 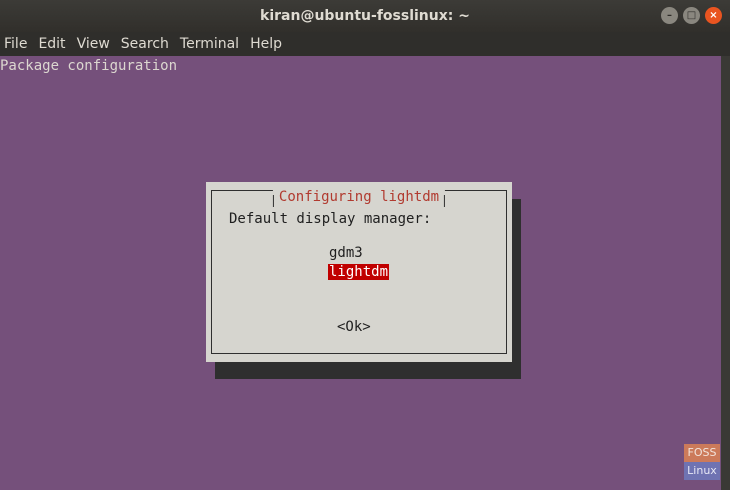 What do you see at coordinates (145, 44) in the screenshot?
I see `menu-search: Search` at bounding box center [145, 44].